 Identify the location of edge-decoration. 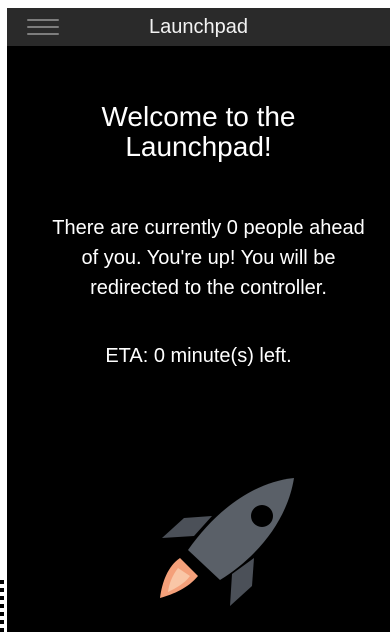
(2, 606).